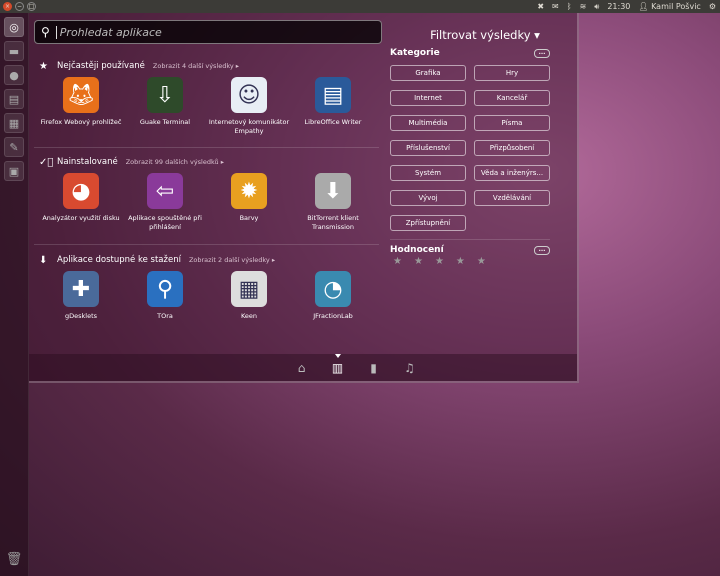  What do you see at coordinates (165, 289) in the screenshot?
I see `magnifier-icon: ⚲` at bounding box center [165, 289].